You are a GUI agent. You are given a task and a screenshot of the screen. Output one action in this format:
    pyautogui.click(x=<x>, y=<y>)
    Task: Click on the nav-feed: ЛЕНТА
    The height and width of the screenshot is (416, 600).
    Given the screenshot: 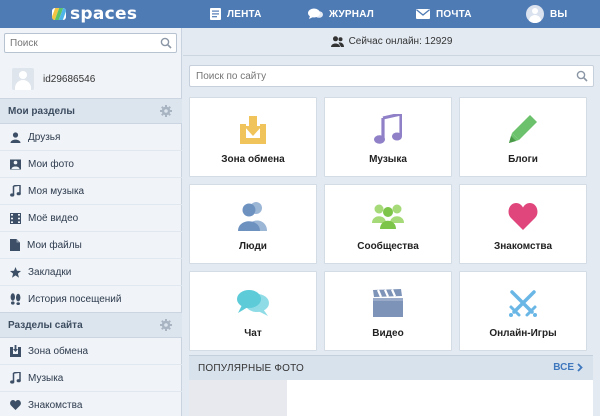 What is the action you would take?
    pyautogui.click(x=236, y=14)
    